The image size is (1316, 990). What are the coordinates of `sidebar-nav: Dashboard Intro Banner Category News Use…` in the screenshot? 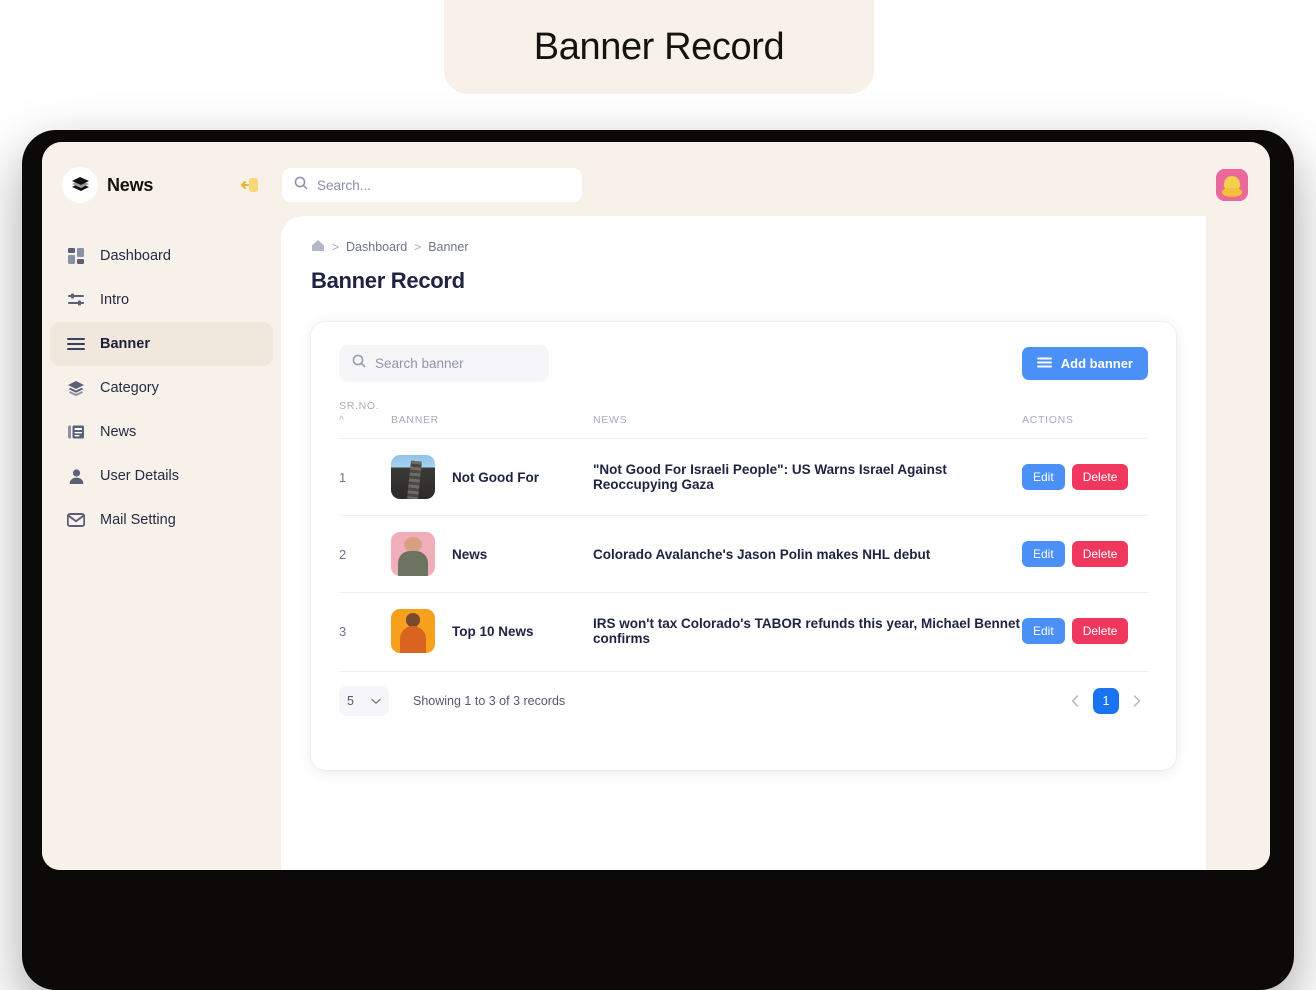 It's located at (161, 388).